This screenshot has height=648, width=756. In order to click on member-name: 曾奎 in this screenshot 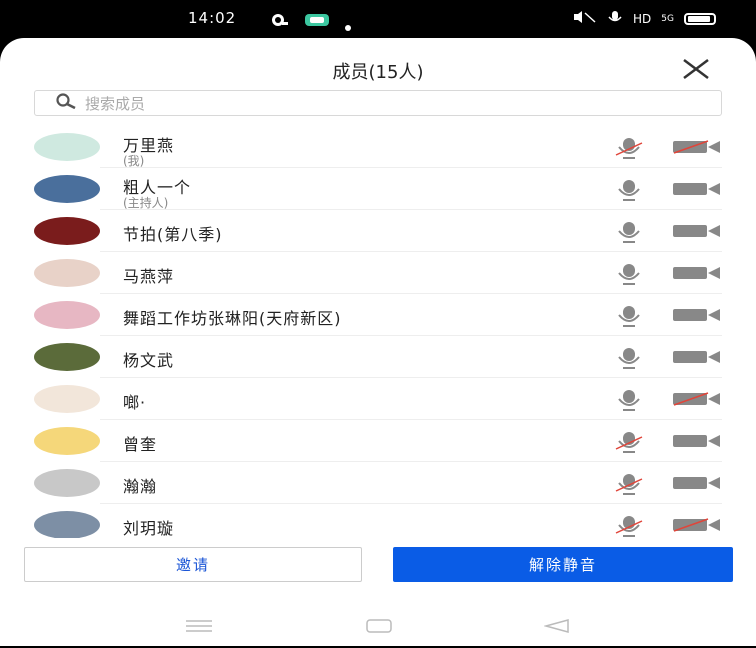, I will do `click(140, 444)`.